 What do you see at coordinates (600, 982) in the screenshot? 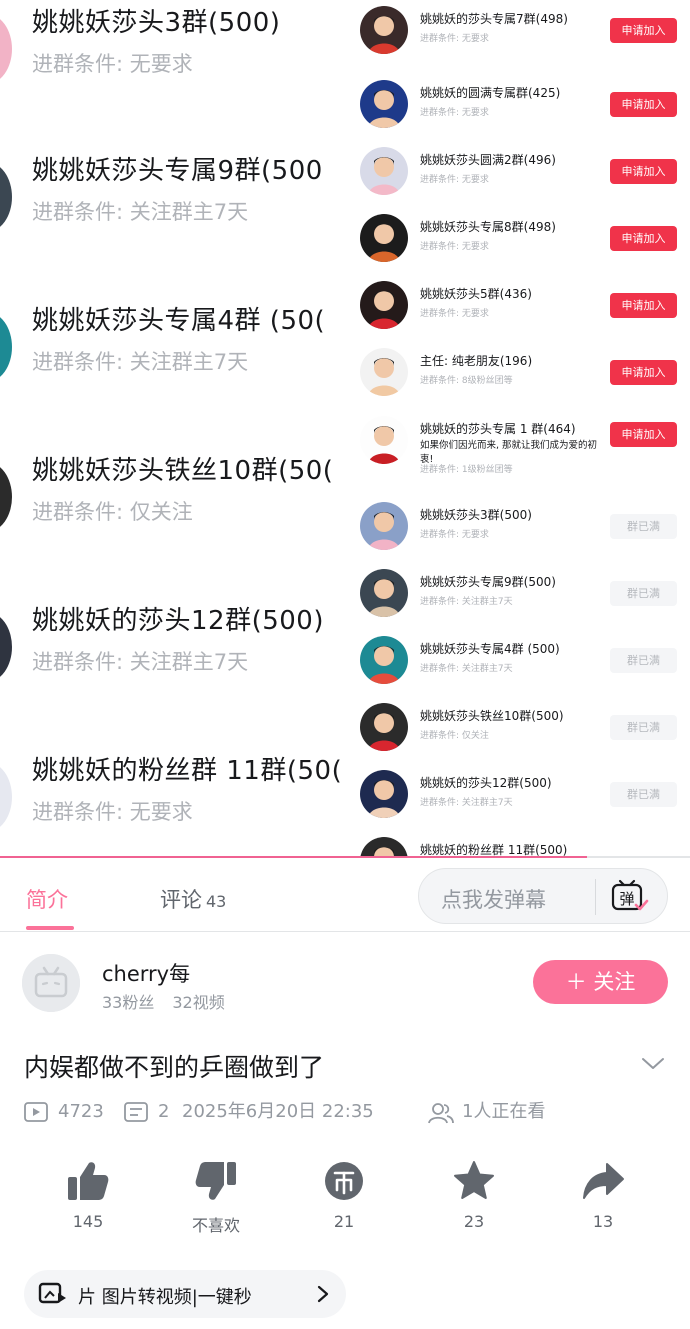
I see `follow-button: ＋ 关注` at bounding box center [600, 982].